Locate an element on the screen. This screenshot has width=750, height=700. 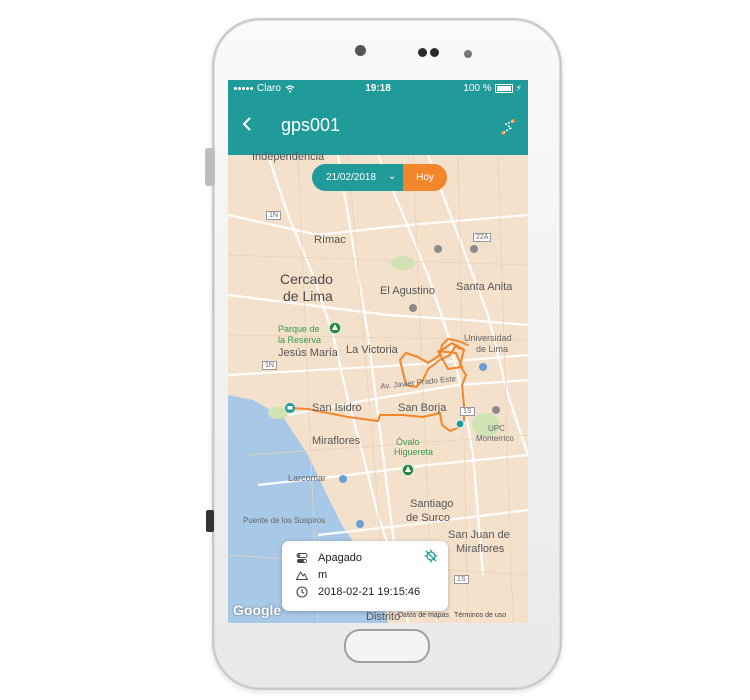
map-label-san-isidro: San Isidro is located at coordinates (337, 408).